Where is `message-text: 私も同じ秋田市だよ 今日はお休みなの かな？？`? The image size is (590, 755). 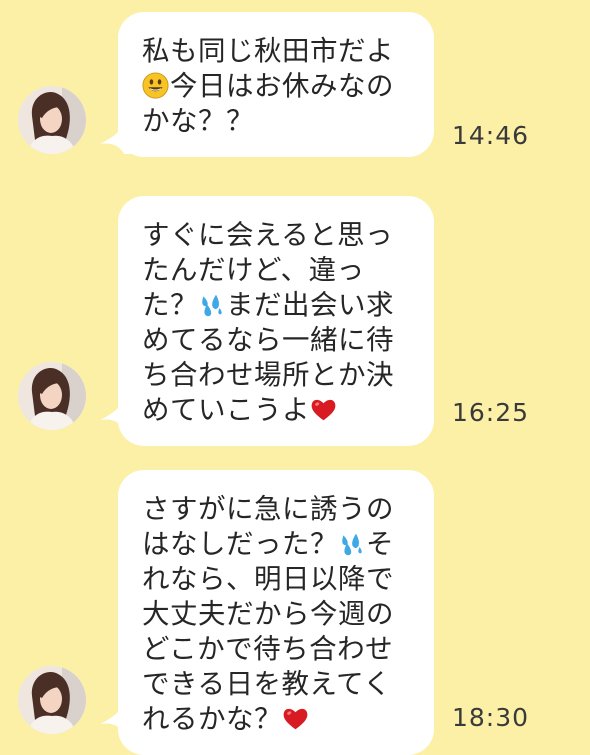 message-text: 私も同じ秋田市だよ 今日はお休みなの かな？？ is located at coordinates (279, 86).